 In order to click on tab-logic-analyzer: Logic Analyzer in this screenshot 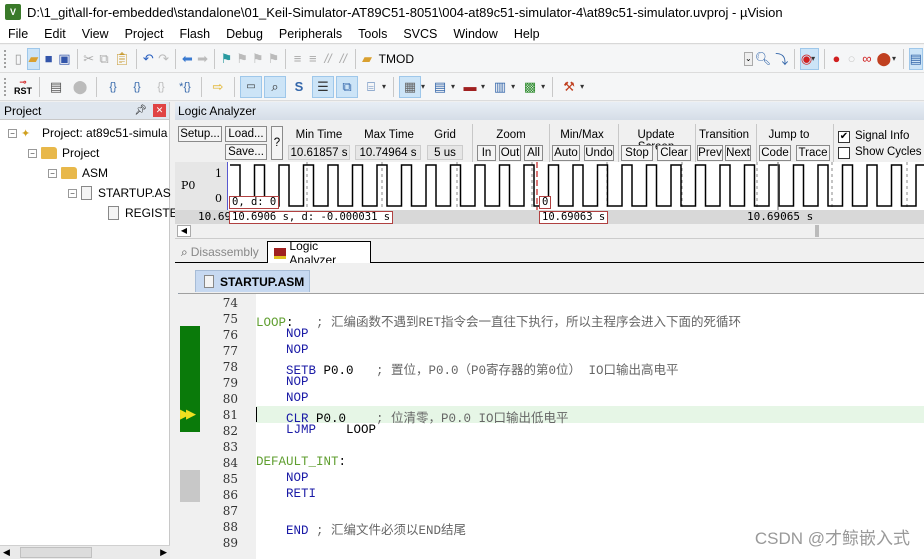, I will do `click(319, 253)`.